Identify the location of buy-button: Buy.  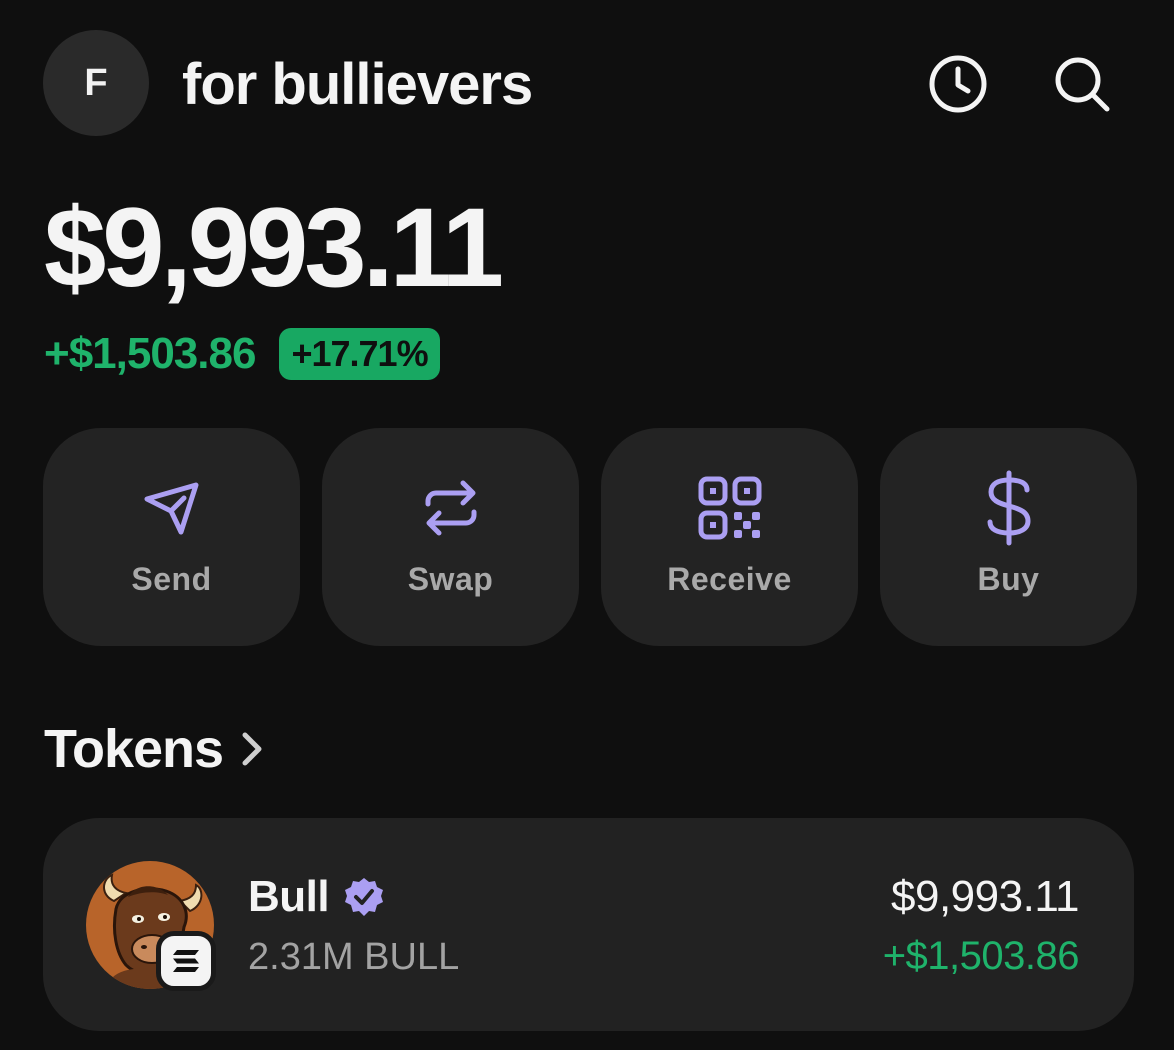
(1008, 537).